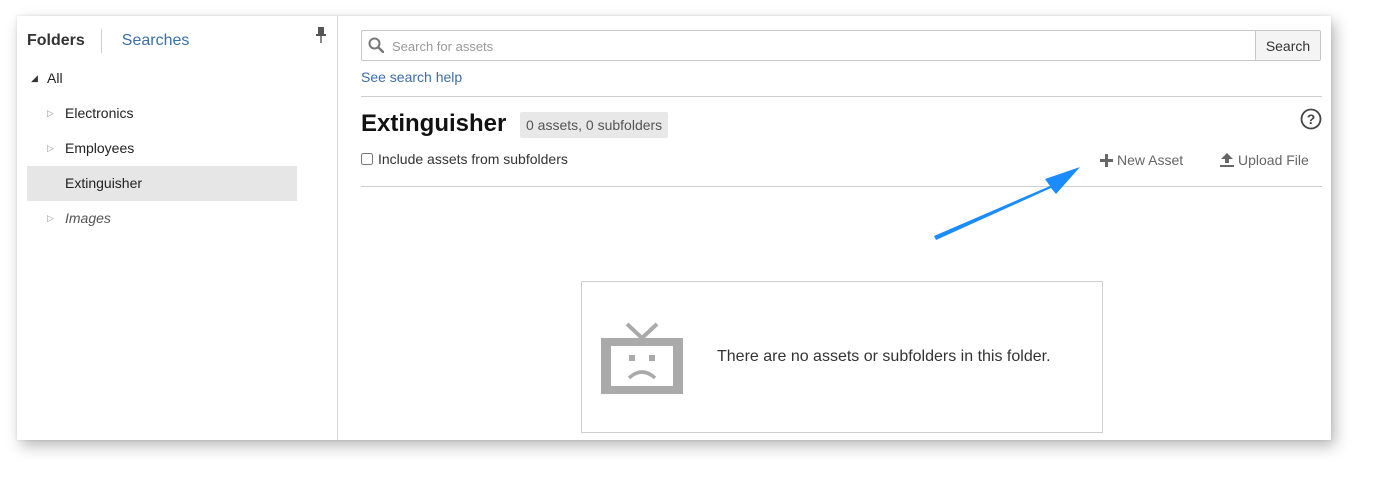 This screenshot has width=1379, height=488. Describe the element at coordinates (146, 41) in the screenshot. I see `tab-searches: Searches` at that location.